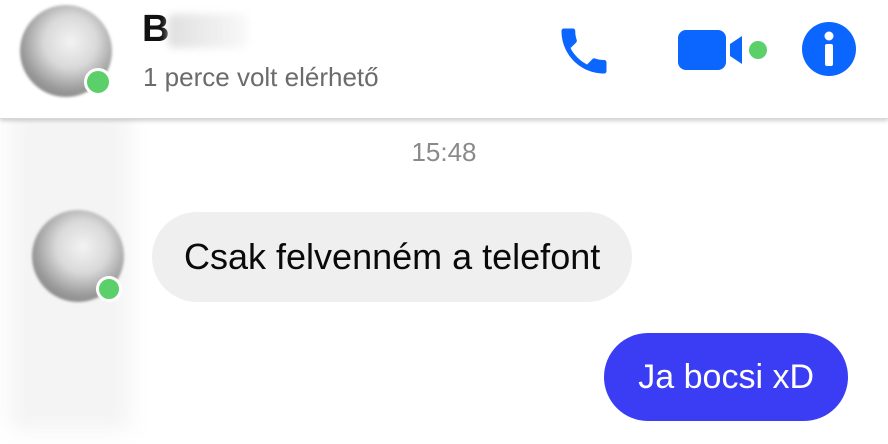 The height and width of the screenshot is (444, 888). Describe the element at coordinates (109, 289) in the screenshot. I see `sender-online-indicator` at that location.